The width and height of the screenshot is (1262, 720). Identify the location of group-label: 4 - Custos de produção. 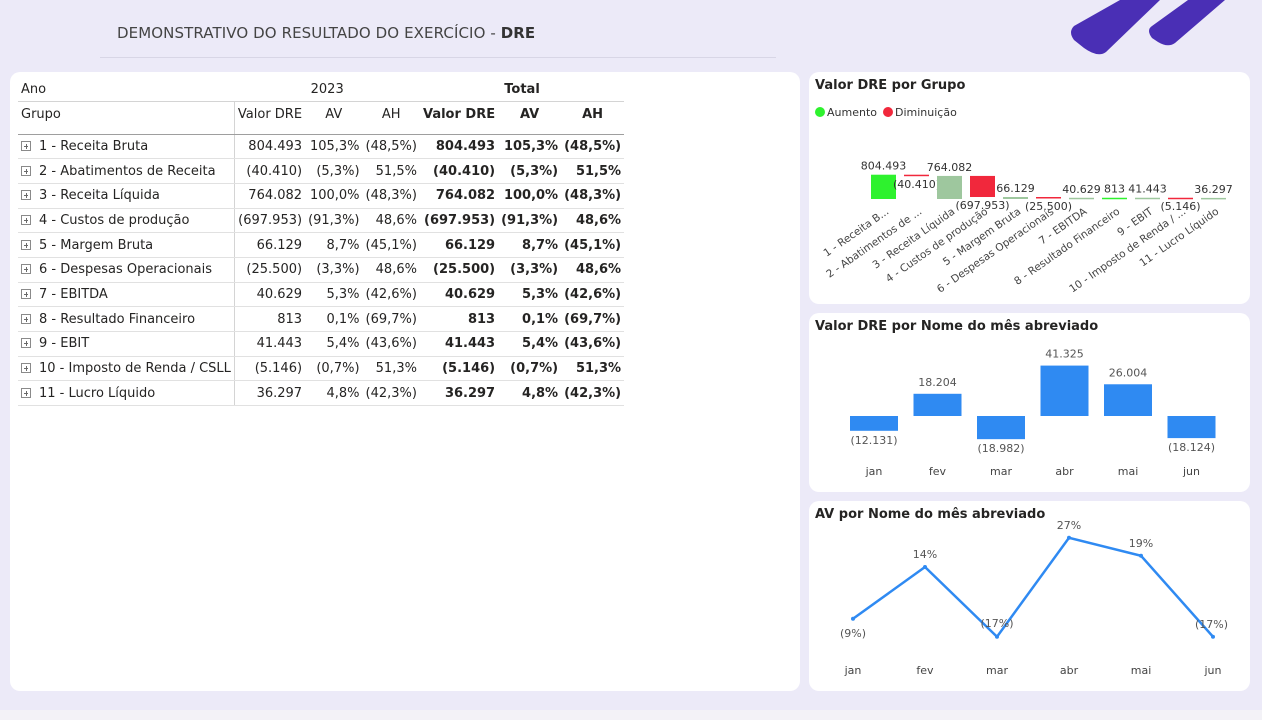
(114, 220).